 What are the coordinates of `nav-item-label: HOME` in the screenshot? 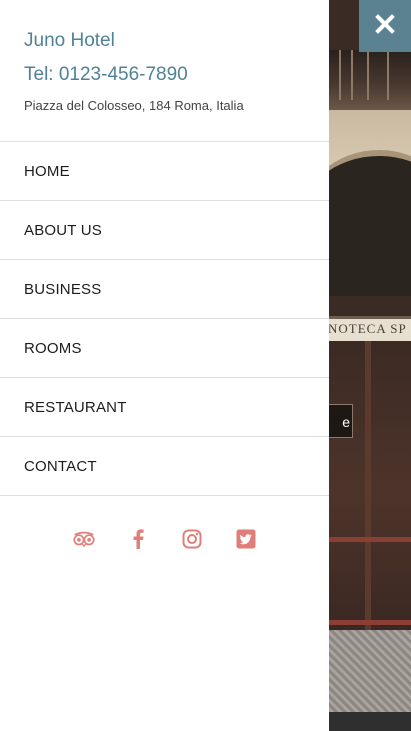 It's located at (47, 171).